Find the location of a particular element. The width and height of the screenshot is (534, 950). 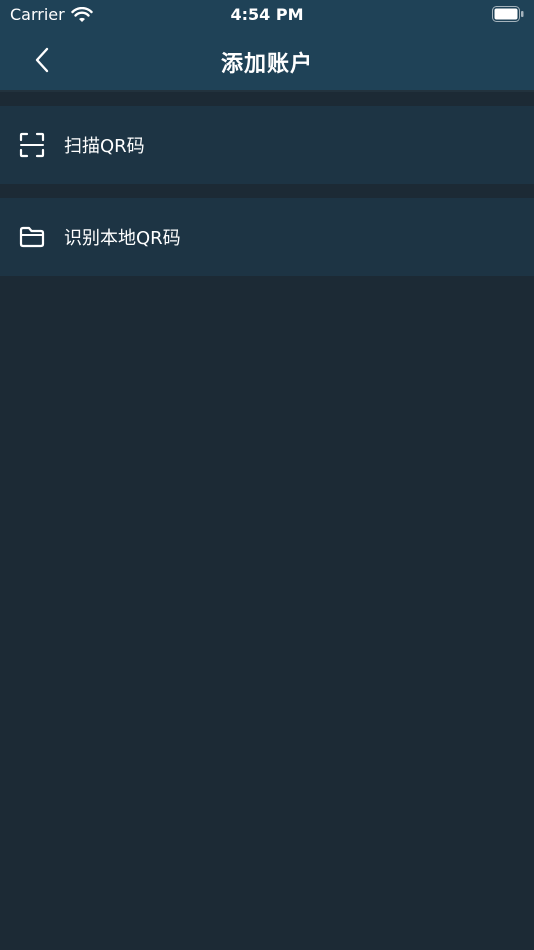

battery-icon is located at coordinates (508, 14).